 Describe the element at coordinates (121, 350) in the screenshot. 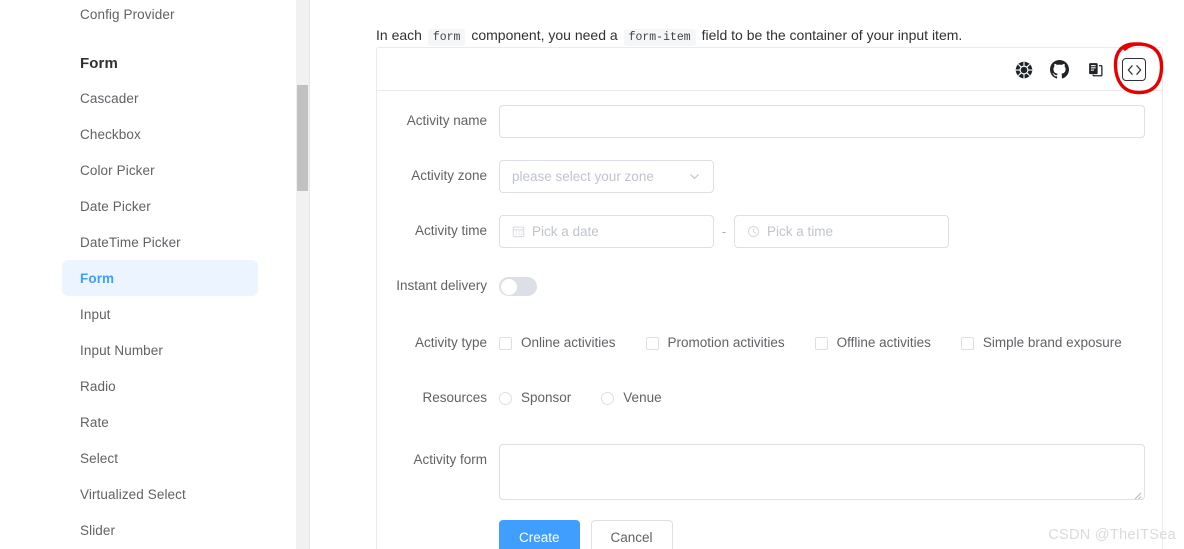

I see `sidebar-item-label: Input Number` at that location.